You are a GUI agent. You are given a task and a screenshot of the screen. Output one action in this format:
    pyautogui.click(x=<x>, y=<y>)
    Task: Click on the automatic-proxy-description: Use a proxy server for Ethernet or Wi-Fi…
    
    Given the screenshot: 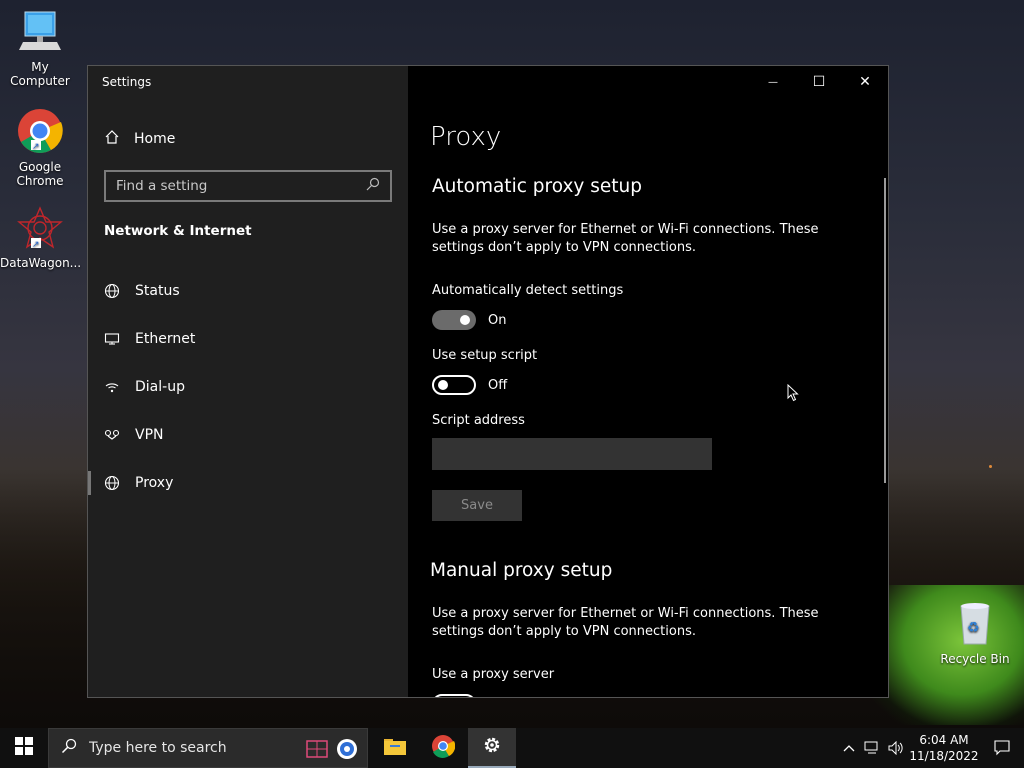 What is the action you would take?
    pyautogui.click(x=625, y=238)
    